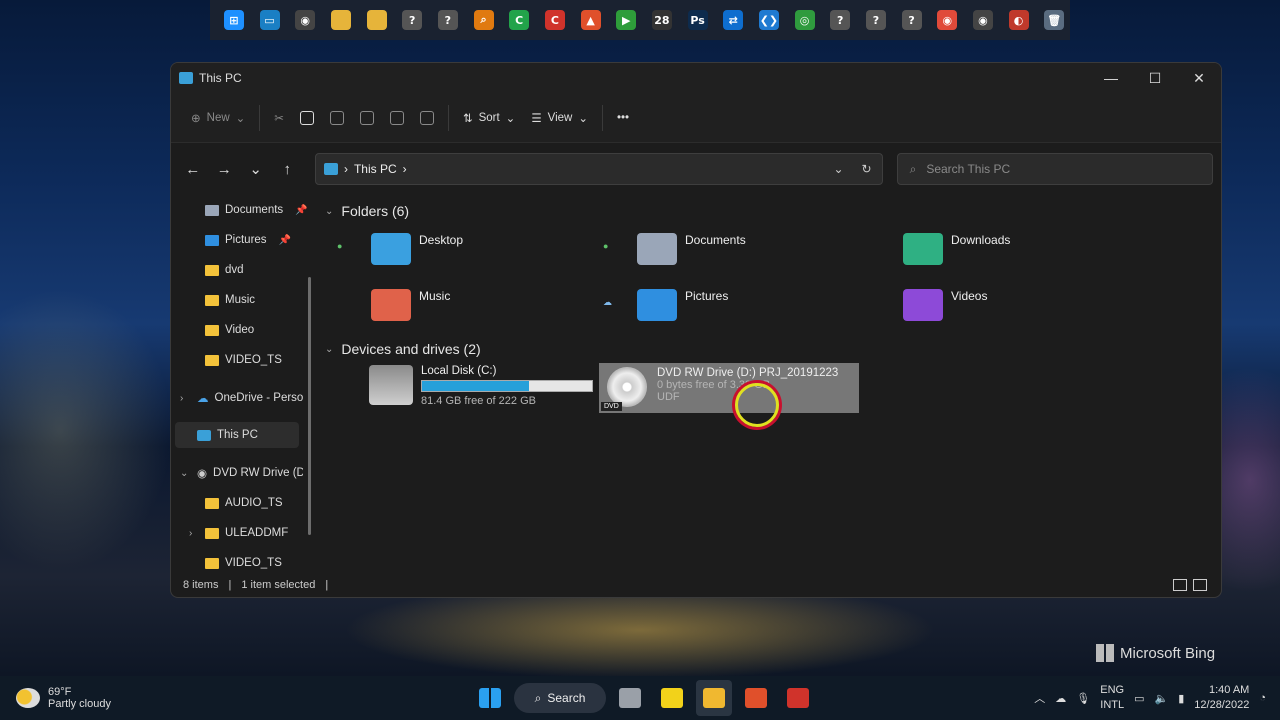 The image size is (1280, 720). What do you see at coordinates (1180, 585) in the screenshot?
I see `details-view-icon` at bounding box center [1180, 585].